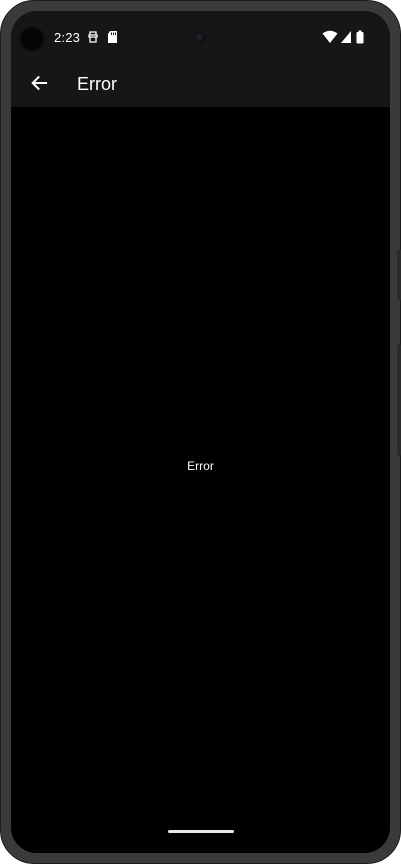  What do you see at coordinates (67, 37) in the screenshot?
I see `status-time: 2:23` at bounding box center [67, 37].